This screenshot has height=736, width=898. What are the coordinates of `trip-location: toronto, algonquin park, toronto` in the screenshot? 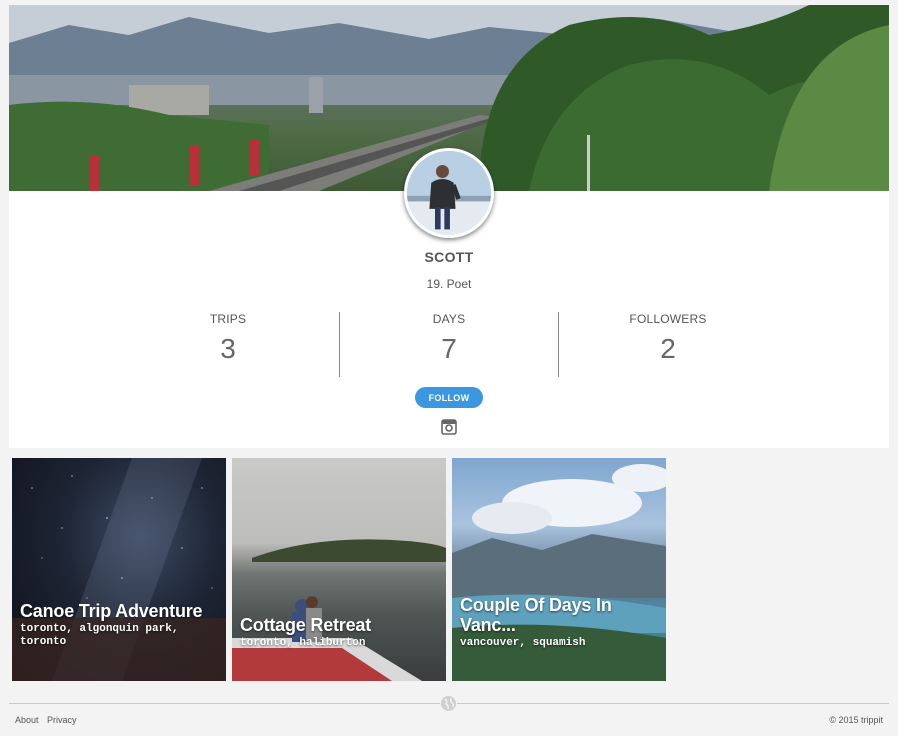 It's located at (99, 635).